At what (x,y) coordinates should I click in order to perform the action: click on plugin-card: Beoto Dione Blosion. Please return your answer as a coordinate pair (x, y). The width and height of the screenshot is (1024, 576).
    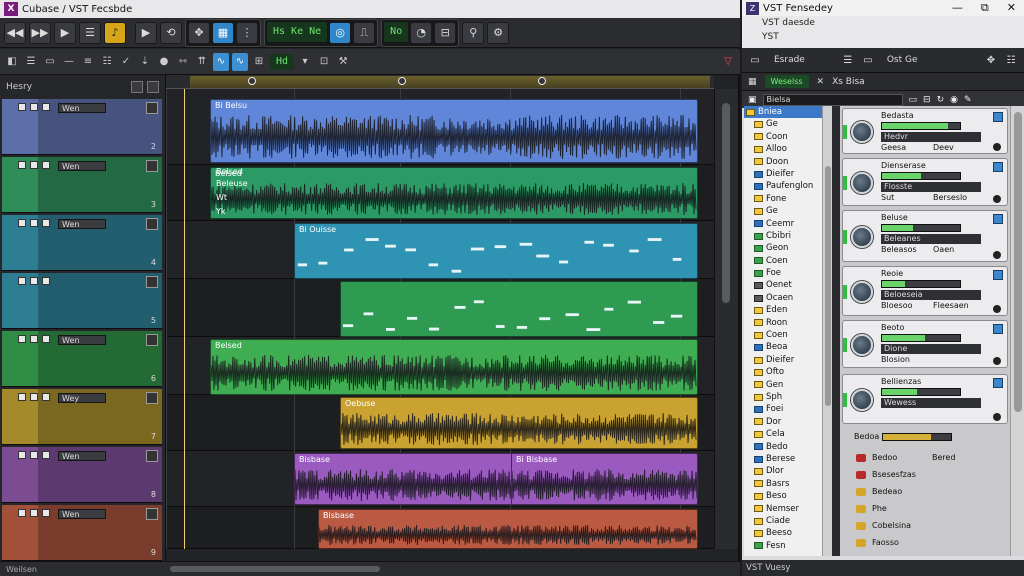
    Looking at the image, I should click on (925, 344).